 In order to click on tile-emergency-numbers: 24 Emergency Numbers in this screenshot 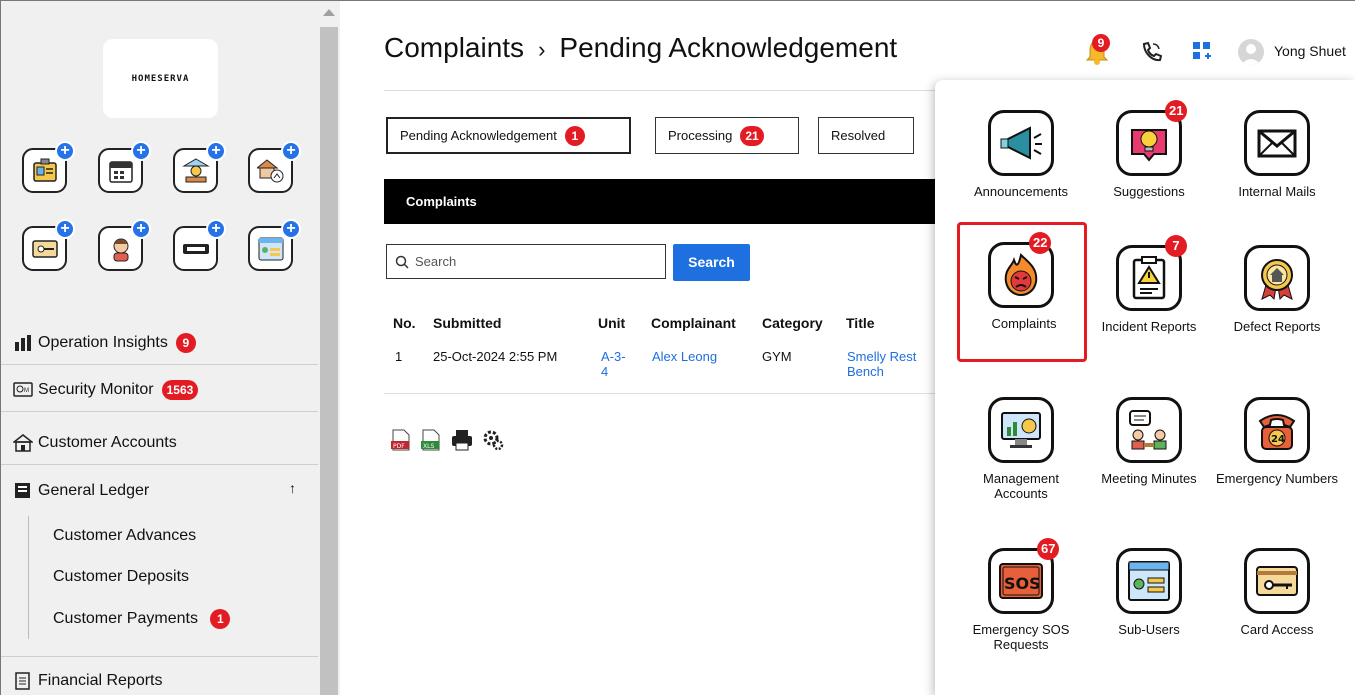, I will do `click(1278, 447)`.